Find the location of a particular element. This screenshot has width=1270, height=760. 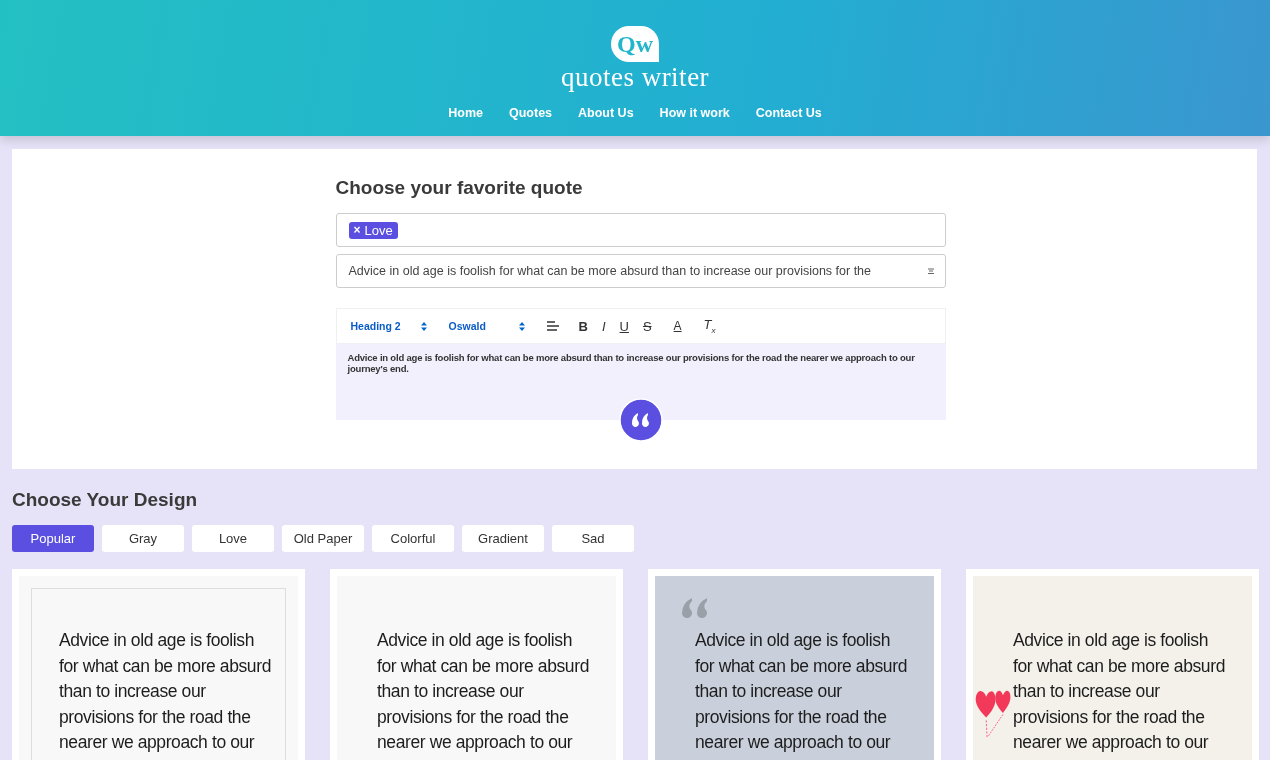

design-tab: Colorful is located at coordinates (413, 538).